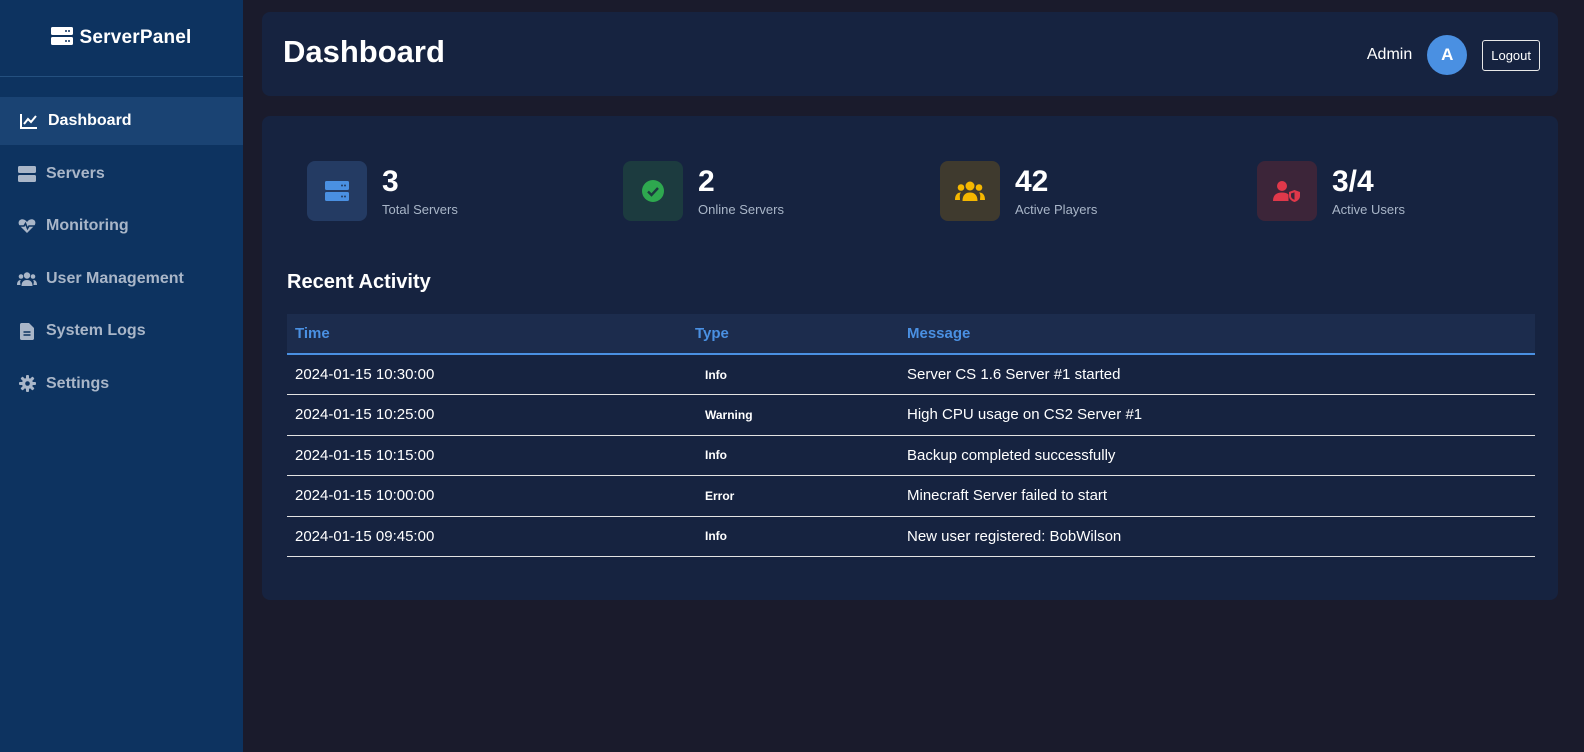  I want to click on brand-name: ServerPanel, so click(135, 37).